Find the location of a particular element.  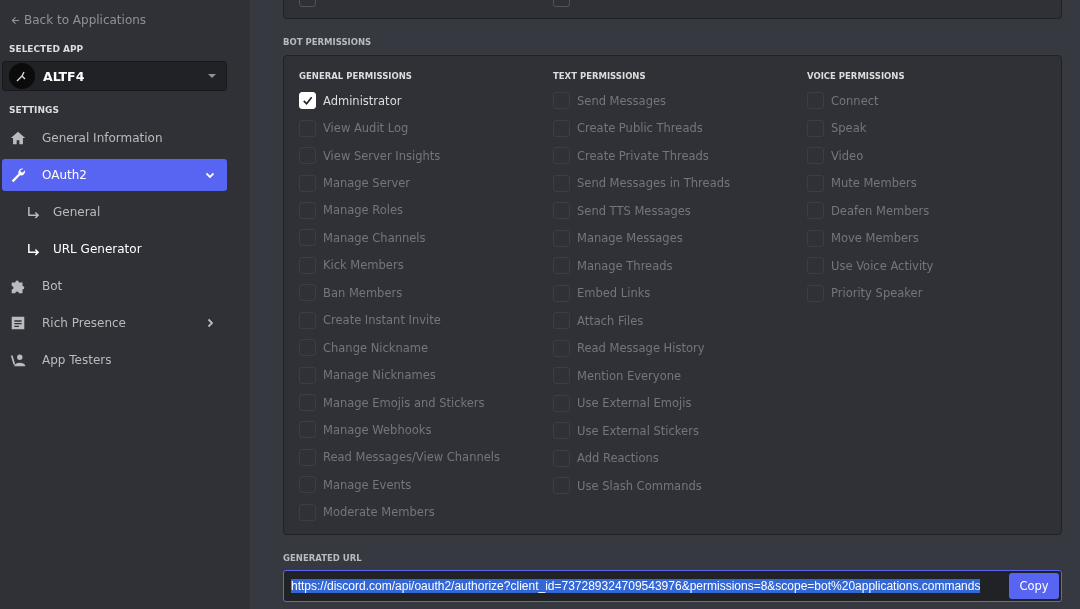

sidebar-item: Rich Presence is located at coordinates (114, 323).